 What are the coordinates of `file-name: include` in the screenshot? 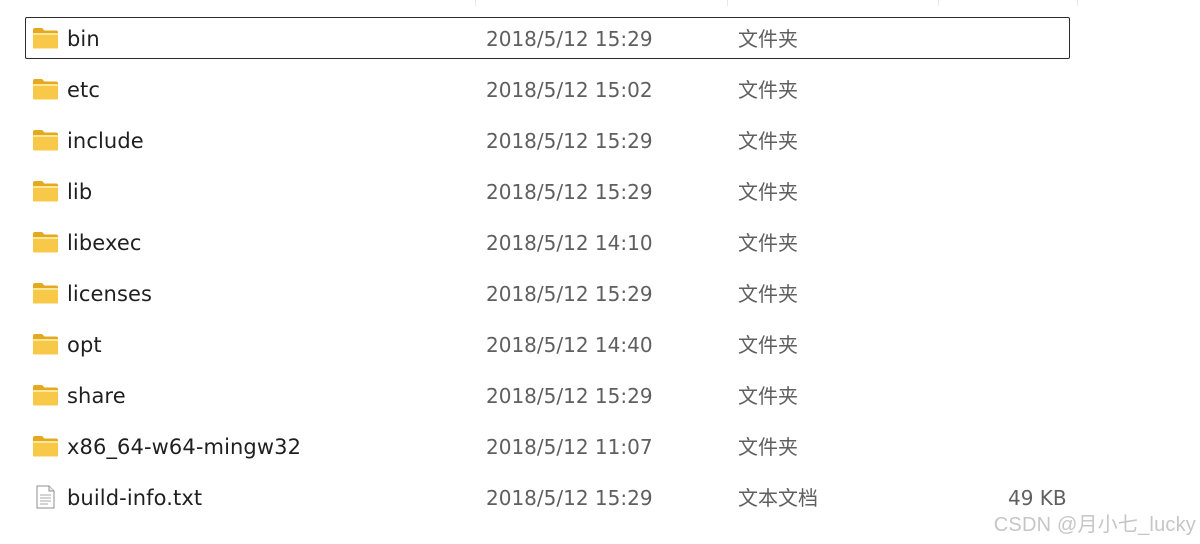 It's located at (105, 141).